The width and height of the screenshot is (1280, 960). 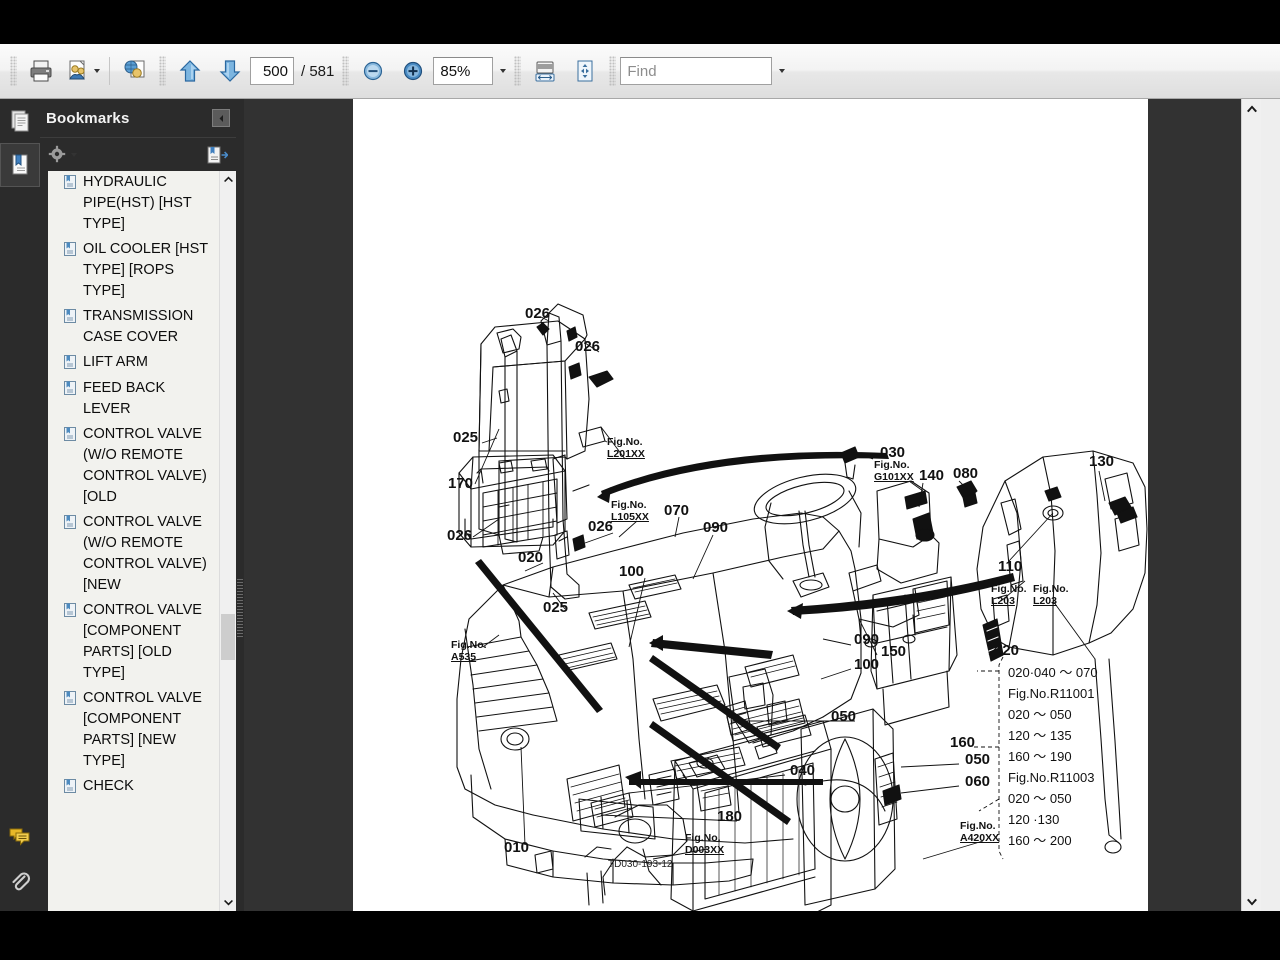 What do you see at coordinates (134, 204) in the screenshot?
I see `bookmark-item: HYDRAULIC PIPE(HST) [HST TYPE]` at bounding box center [134, 204].